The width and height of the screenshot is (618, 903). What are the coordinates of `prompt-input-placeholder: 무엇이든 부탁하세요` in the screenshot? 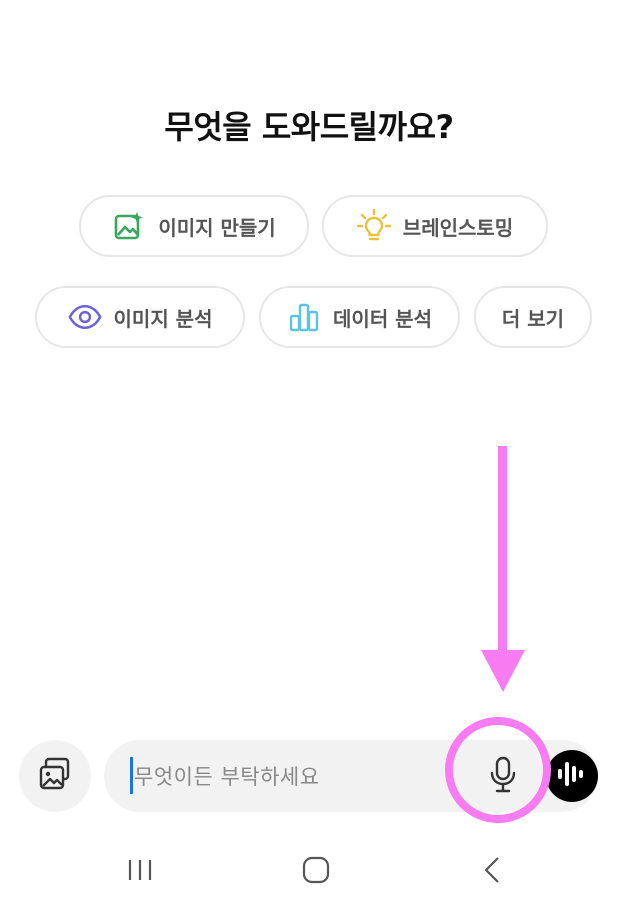 It's located at (227, 776).